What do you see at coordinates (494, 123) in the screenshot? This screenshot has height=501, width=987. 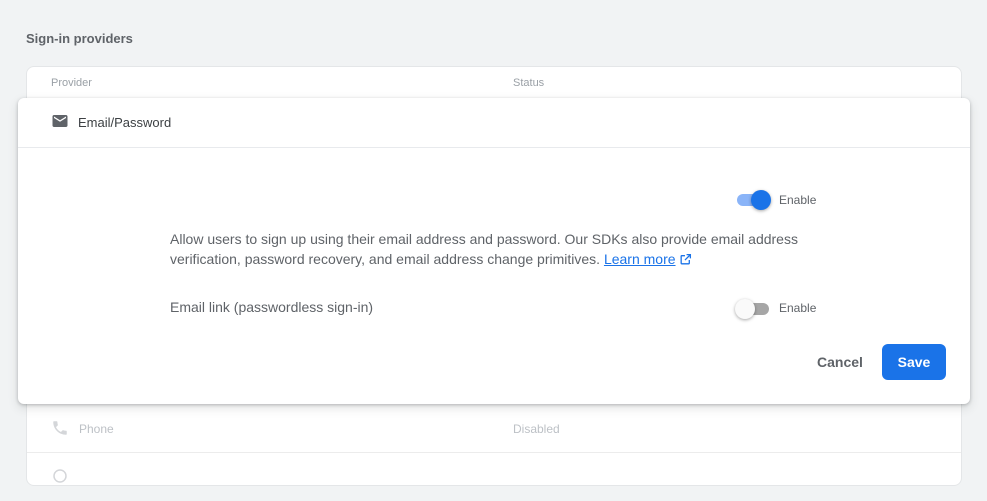 I see `dialog-header: Email/Password` at bounding box center [494, 123].